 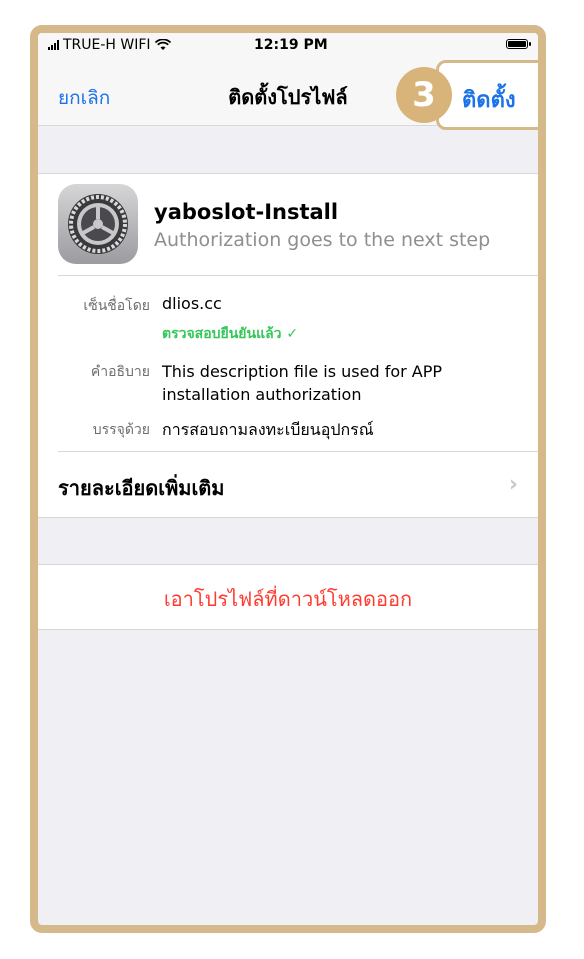 What do you see at coordinates (116, 306) in the screenshot?
I see `signed-by-label: เซ็นชื่อโดย` at bounding box center [116, 306].